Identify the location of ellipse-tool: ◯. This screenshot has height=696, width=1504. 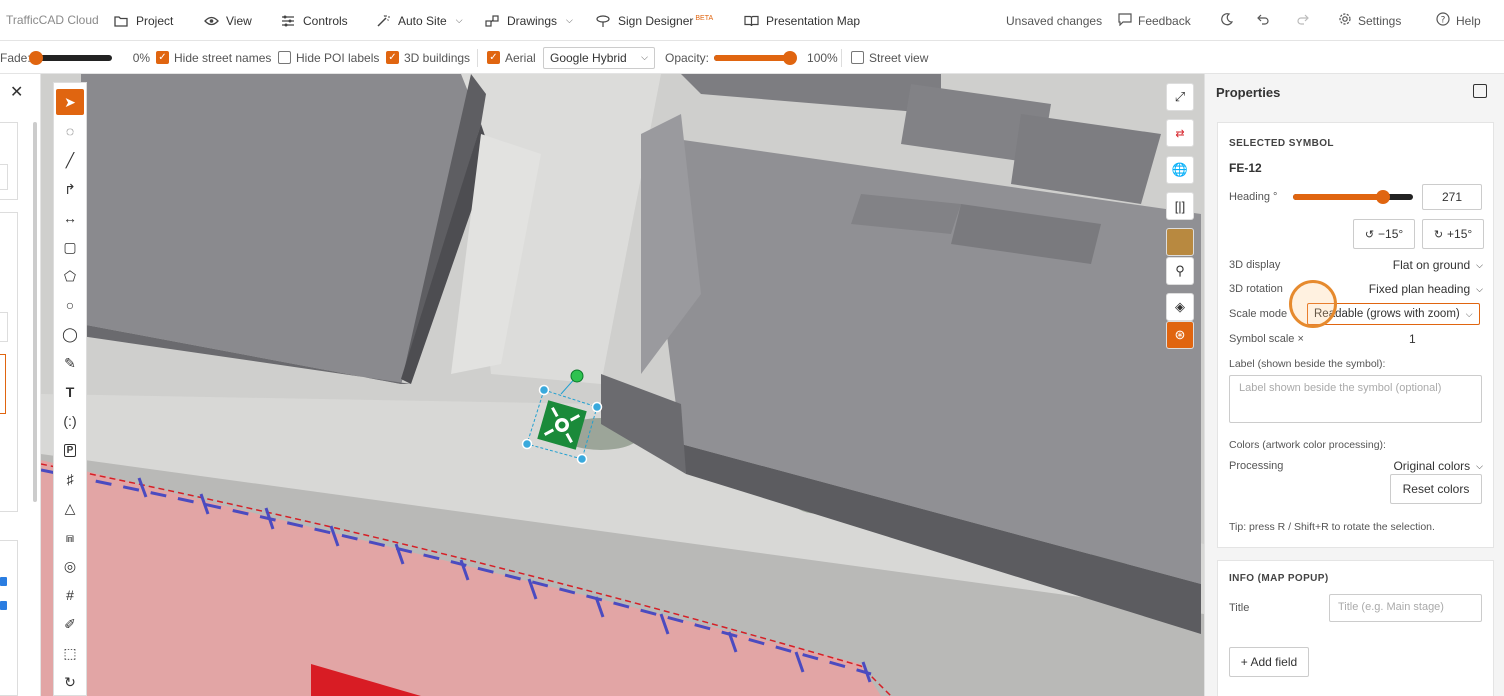
(70, 334).